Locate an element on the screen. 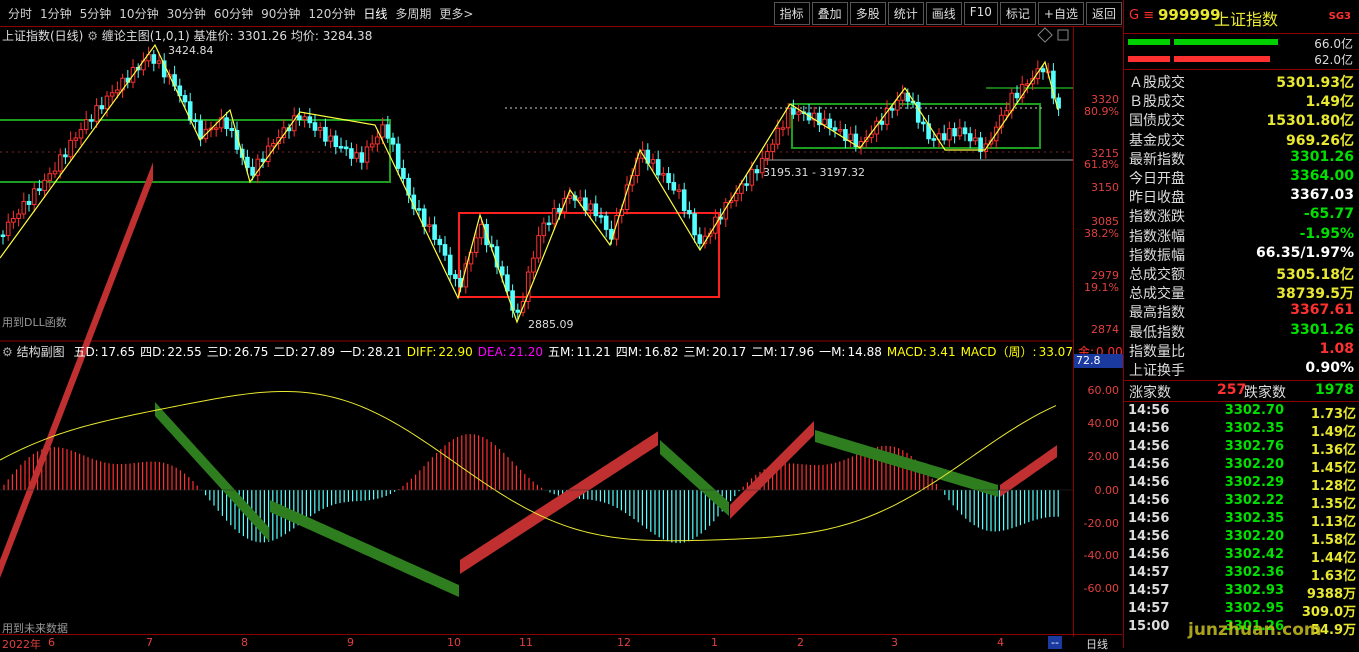  sub-indicator-value: 三D: 26.75 is located at coordinates (237, 352).